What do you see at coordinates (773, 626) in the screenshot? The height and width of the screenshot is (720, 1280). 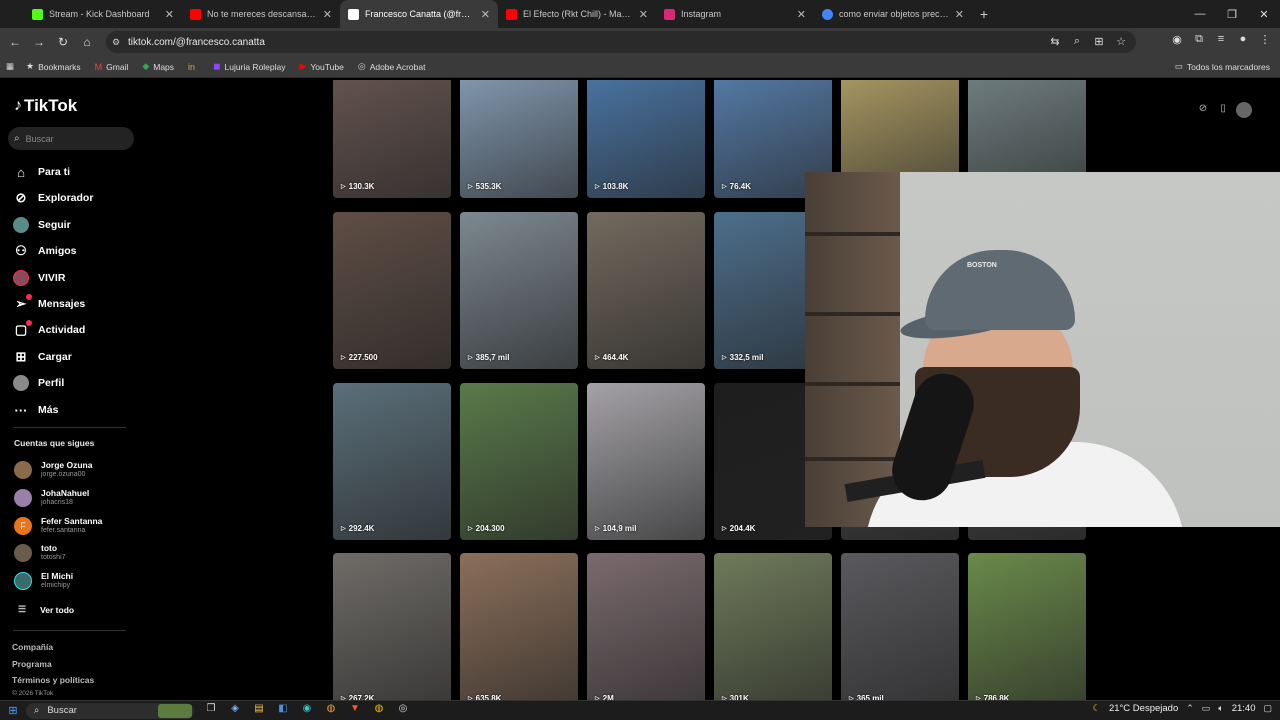 I see `video-thumbnail: ▷ 301K` at bounding box center [773, 626].